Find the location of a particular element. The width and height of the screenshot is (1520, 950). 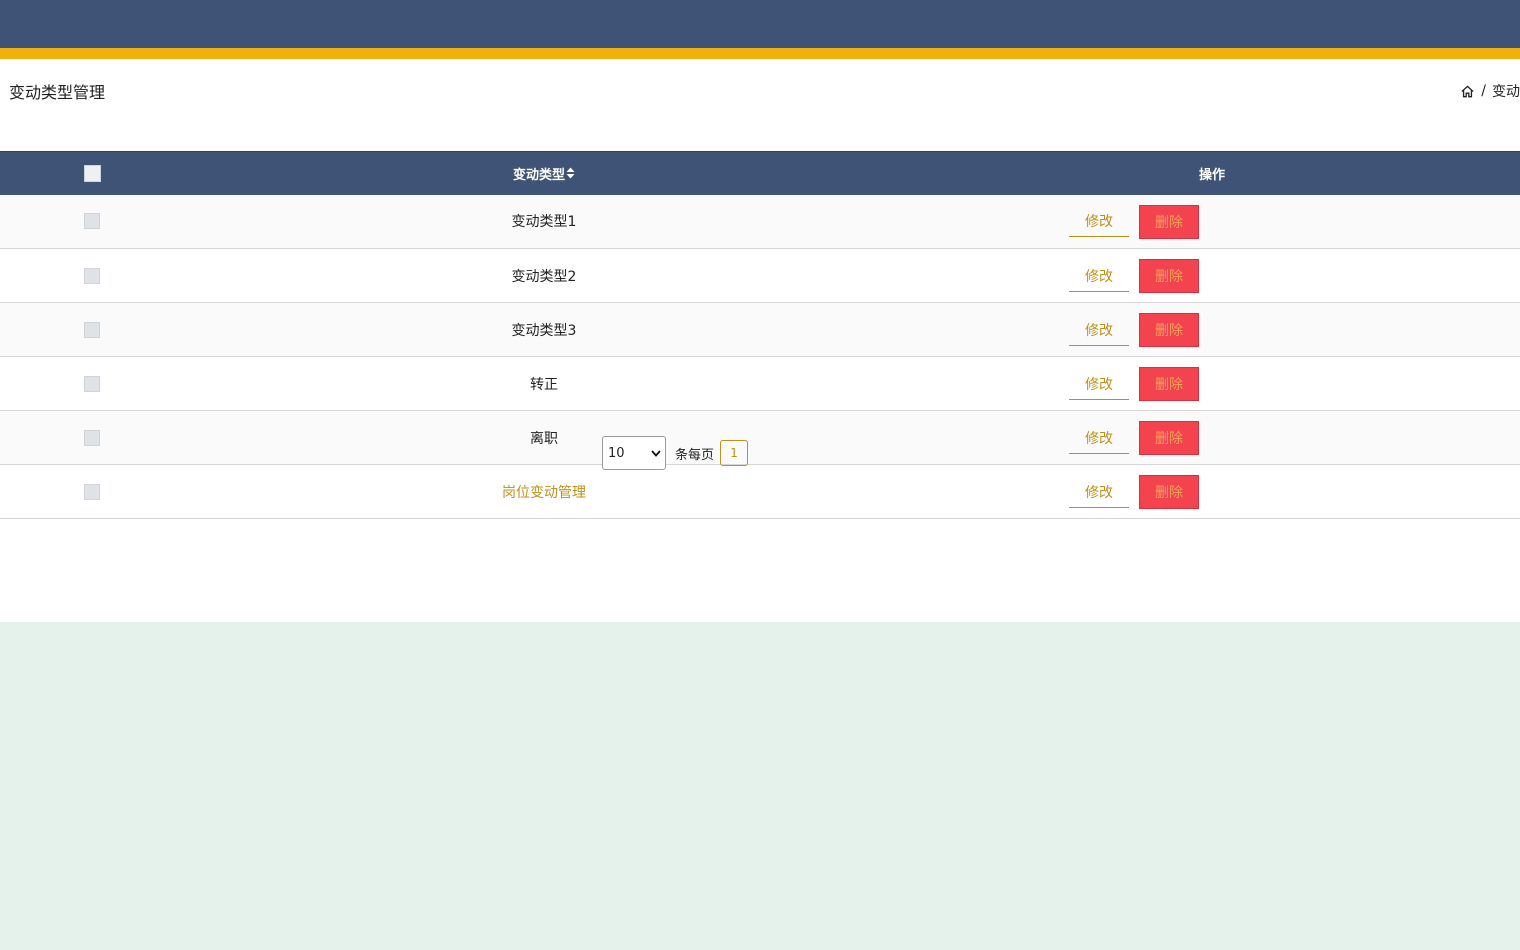

actions-column-header: 操作 is located at coordinates (1211, 175).